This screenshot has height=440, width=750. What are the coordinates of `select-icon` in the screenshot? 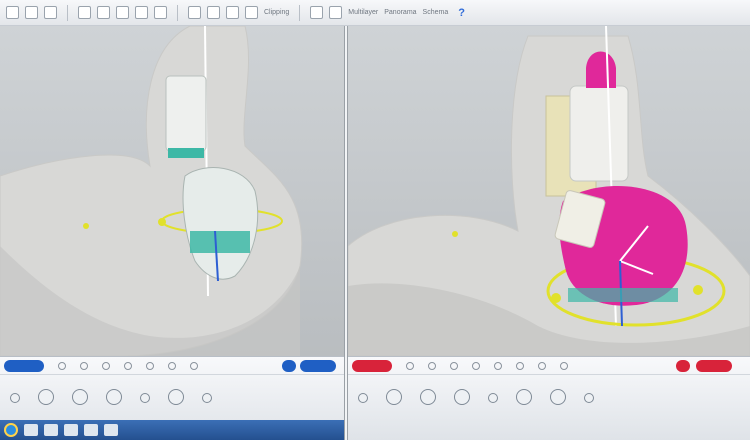 It's located at (122, 12).